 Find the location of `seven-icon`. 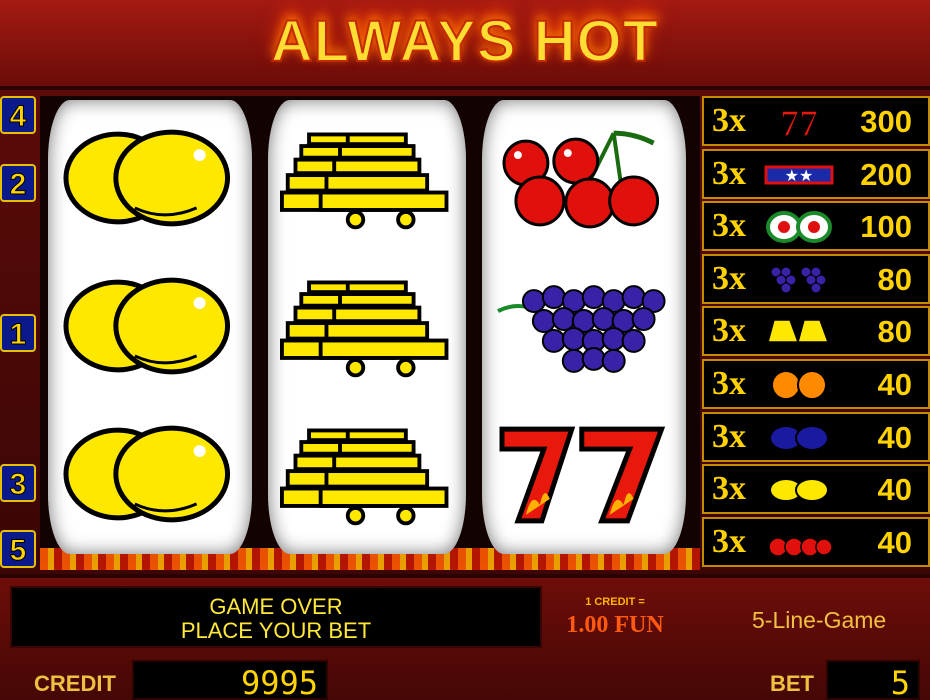

seven-icon is located at coordinates (584, 474).